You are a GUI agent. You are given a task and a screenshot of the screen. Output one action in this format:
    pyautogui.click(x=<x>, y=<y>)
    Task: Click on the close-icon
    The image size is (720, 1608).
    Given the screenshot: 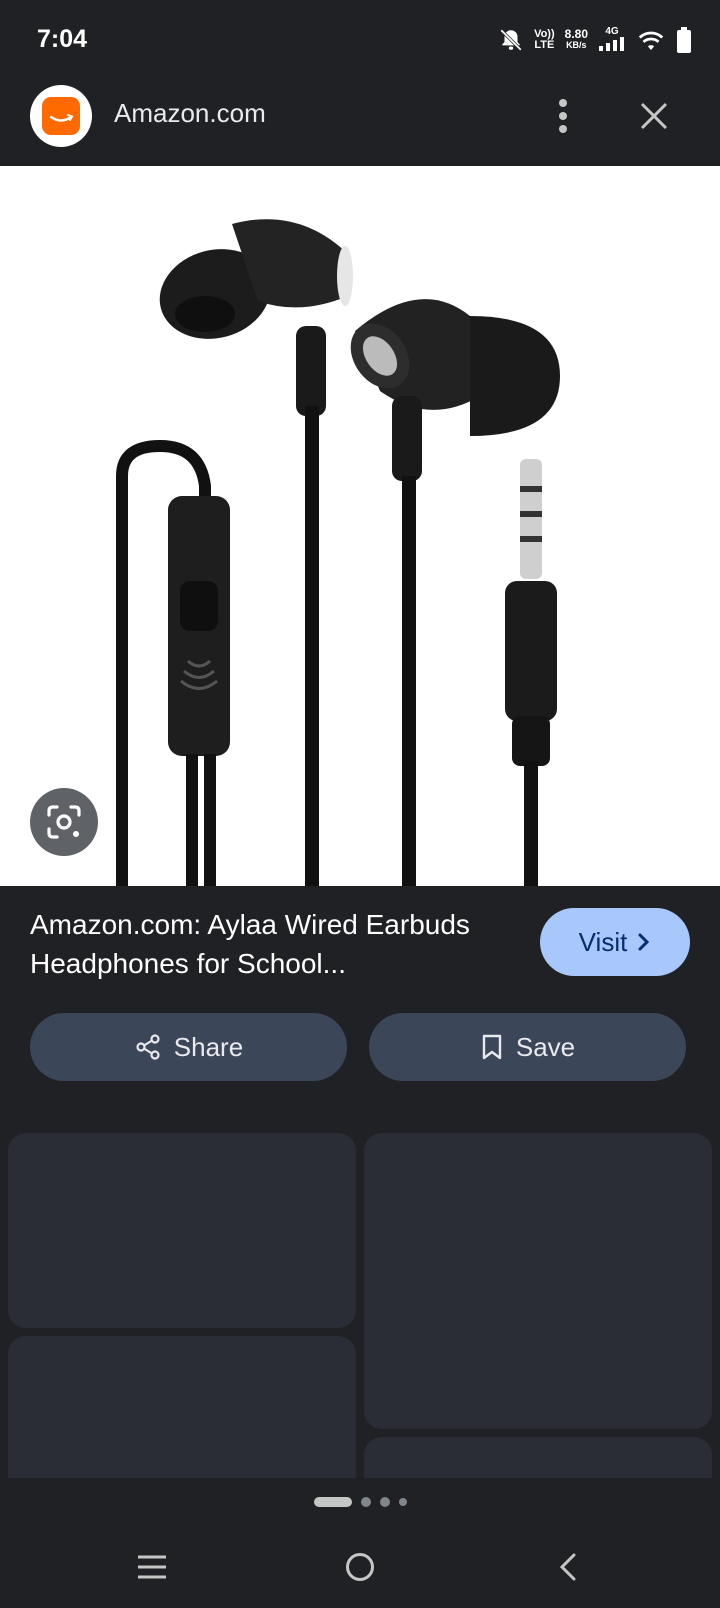 What is the action you would take?
    pyautogui.click(x=654, y=116)
    